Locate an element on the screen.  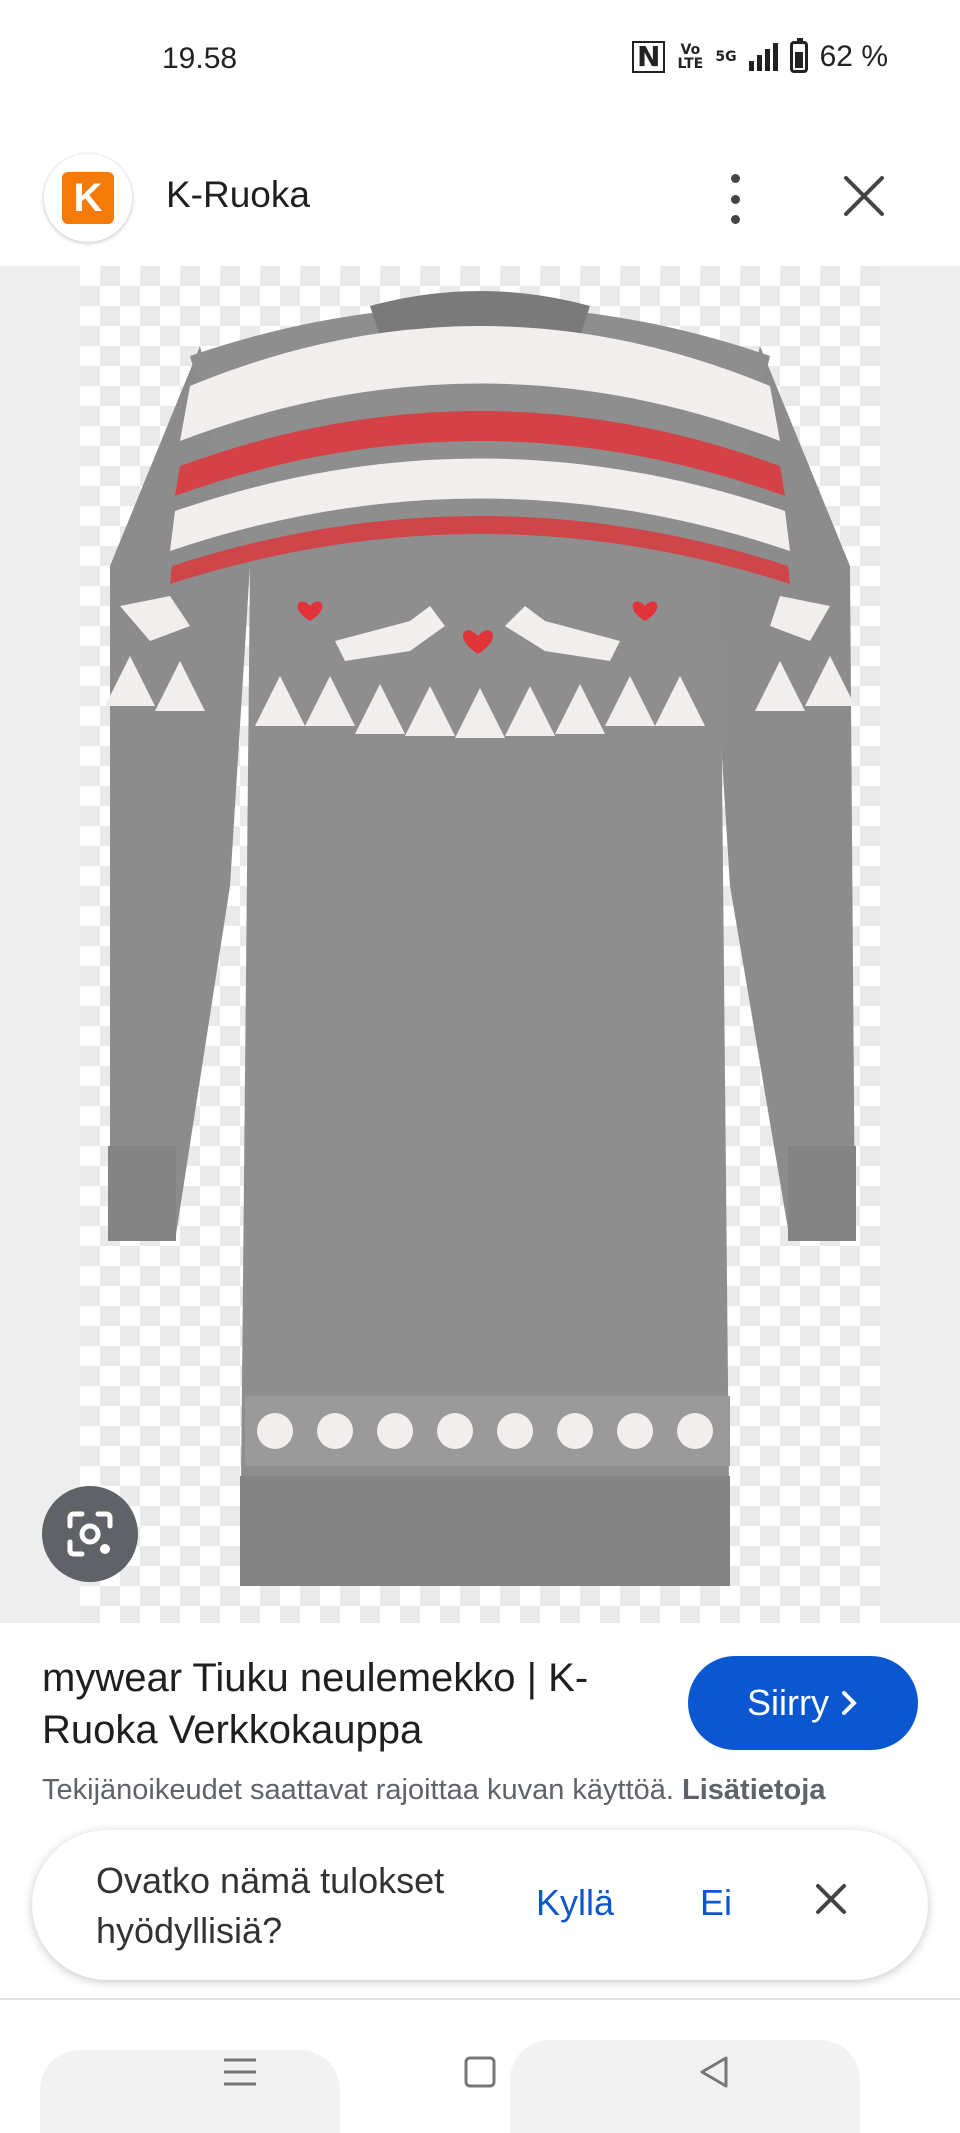
google-lens-button is located at coordinates (90, 1534).